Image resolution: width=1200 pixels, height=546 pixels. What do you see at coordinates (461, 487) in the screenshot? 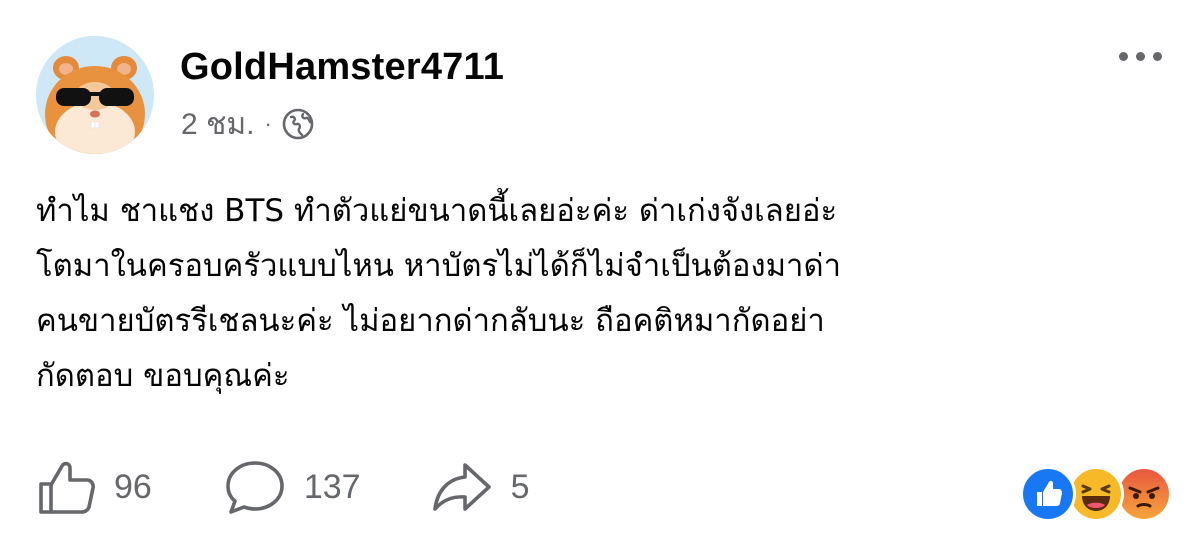
I see `share-arrow-icon` at bounding box center [461, 487].